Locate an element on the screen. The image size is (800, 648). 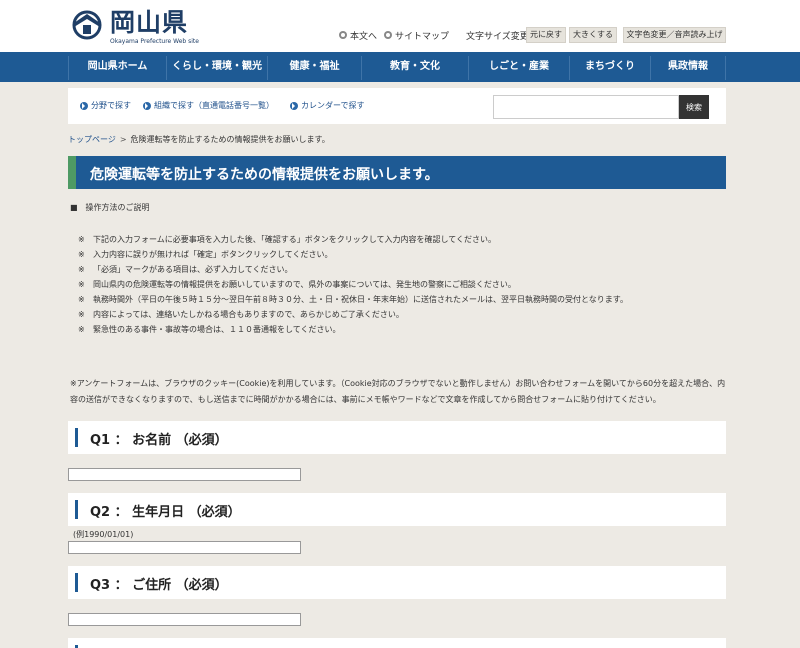
logo-title: 岡山県 is located at coordinates (149, 22).